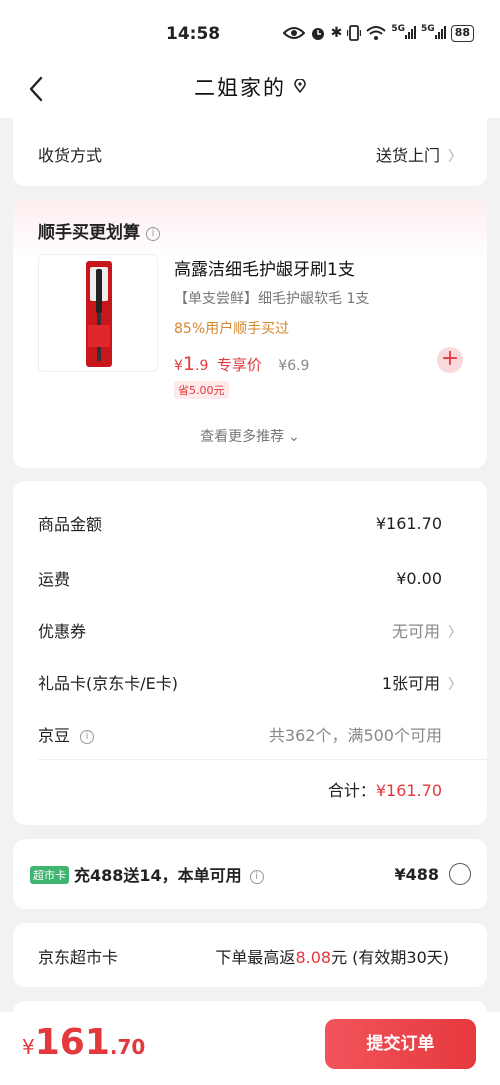  I want to click on rebate-amount: 8.08, so click(313, 957).